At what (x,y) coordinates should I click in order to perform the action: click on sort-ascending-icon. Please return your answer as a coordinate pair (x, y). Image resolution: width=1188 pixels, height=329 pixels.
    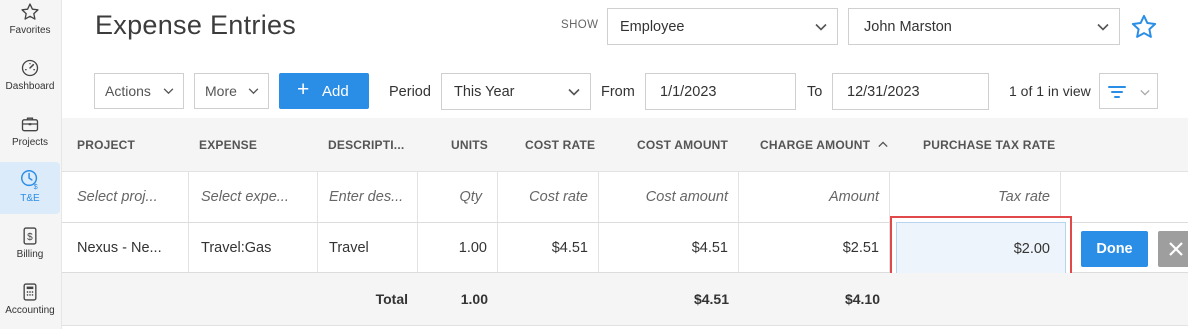
    Looking at the image, I should click on (883, 144).